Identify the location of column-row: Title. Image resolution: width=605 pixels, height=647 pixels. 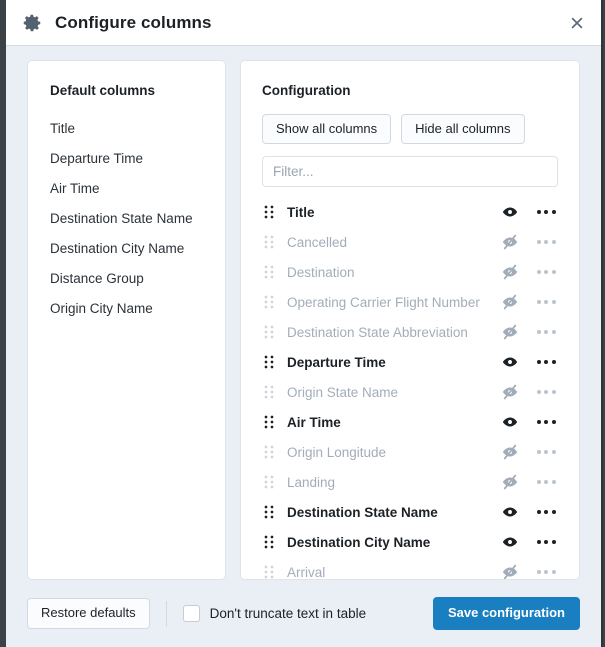
(410, 212).